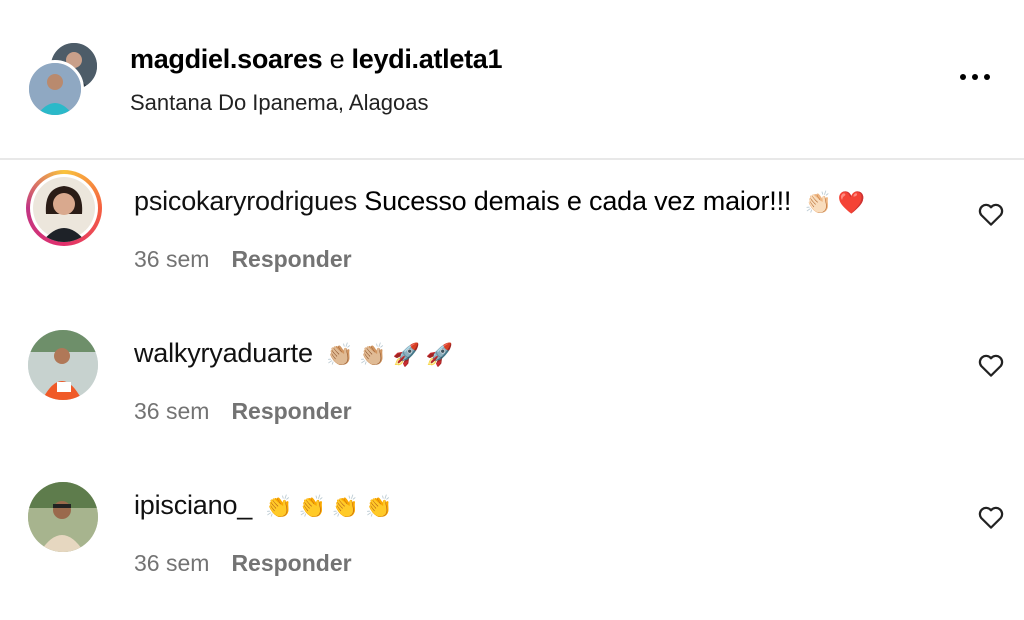 The width and height of the screenshot is (1024, 620). What do you see at coordinates (193, 505) in the screenshot?
I see `comment-username: ipisciano_` at bounding box center [193, 505].